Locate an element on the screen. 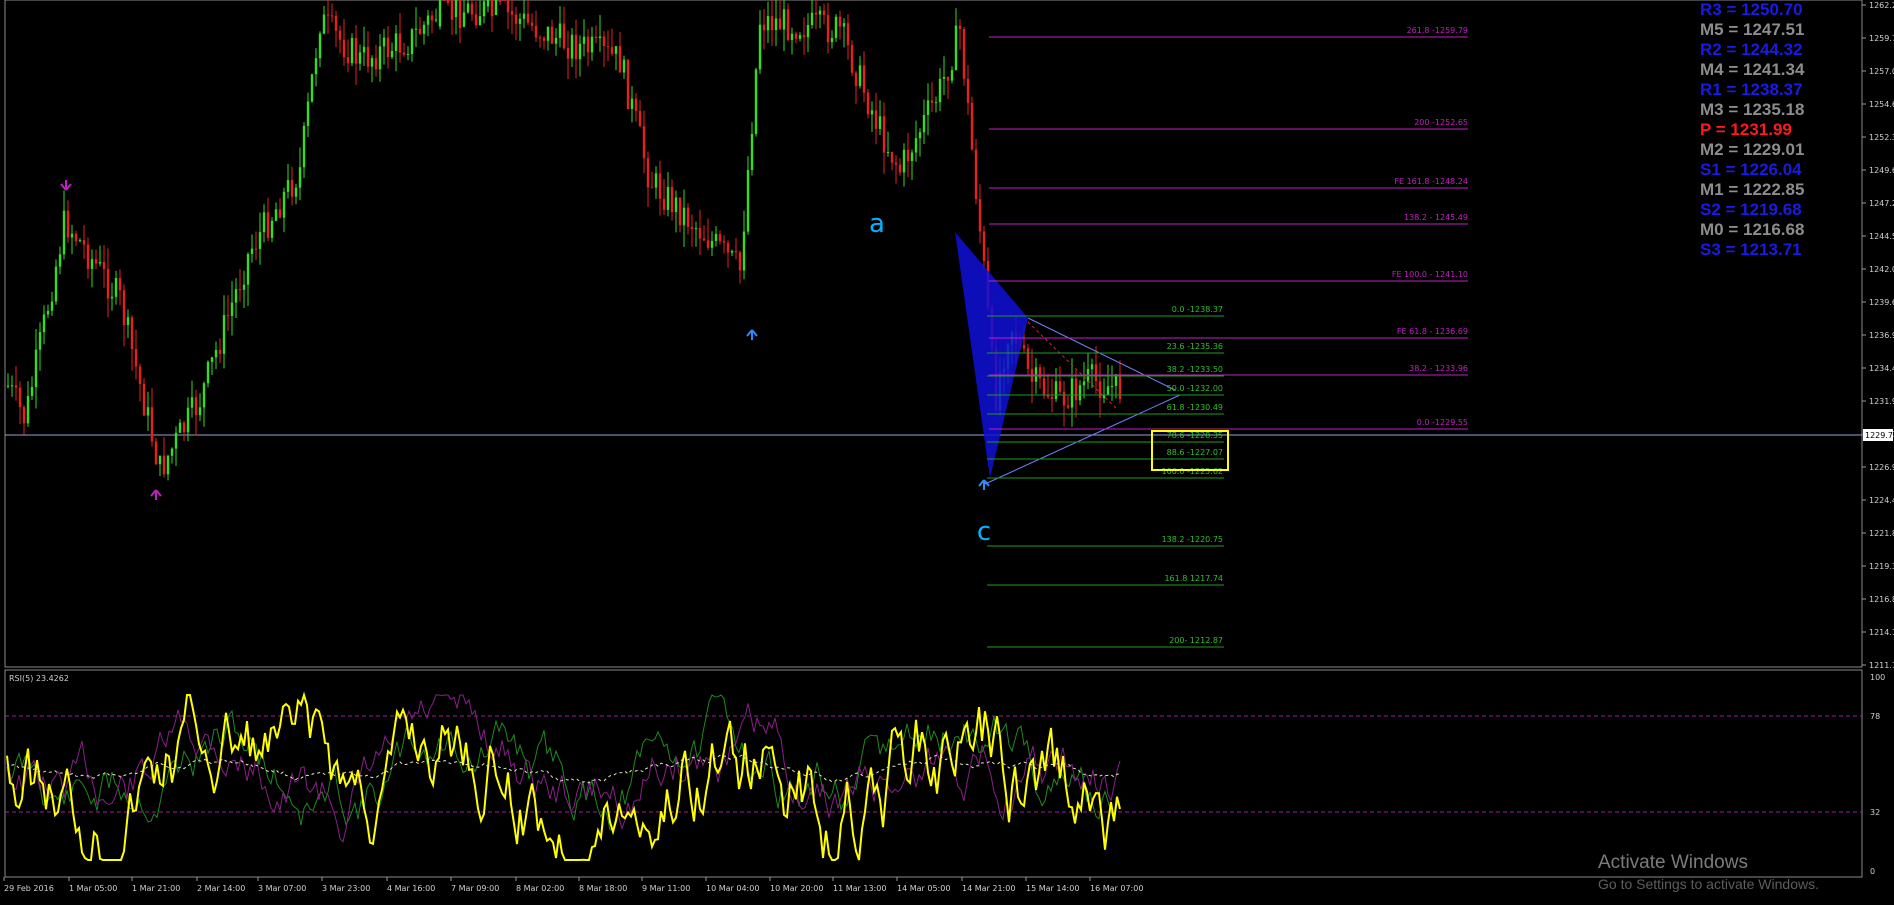 The width and height of the screenshot is (1894, 905). time-axis-label: 2 Mar 14:00 is located at coordinates (221, 888).